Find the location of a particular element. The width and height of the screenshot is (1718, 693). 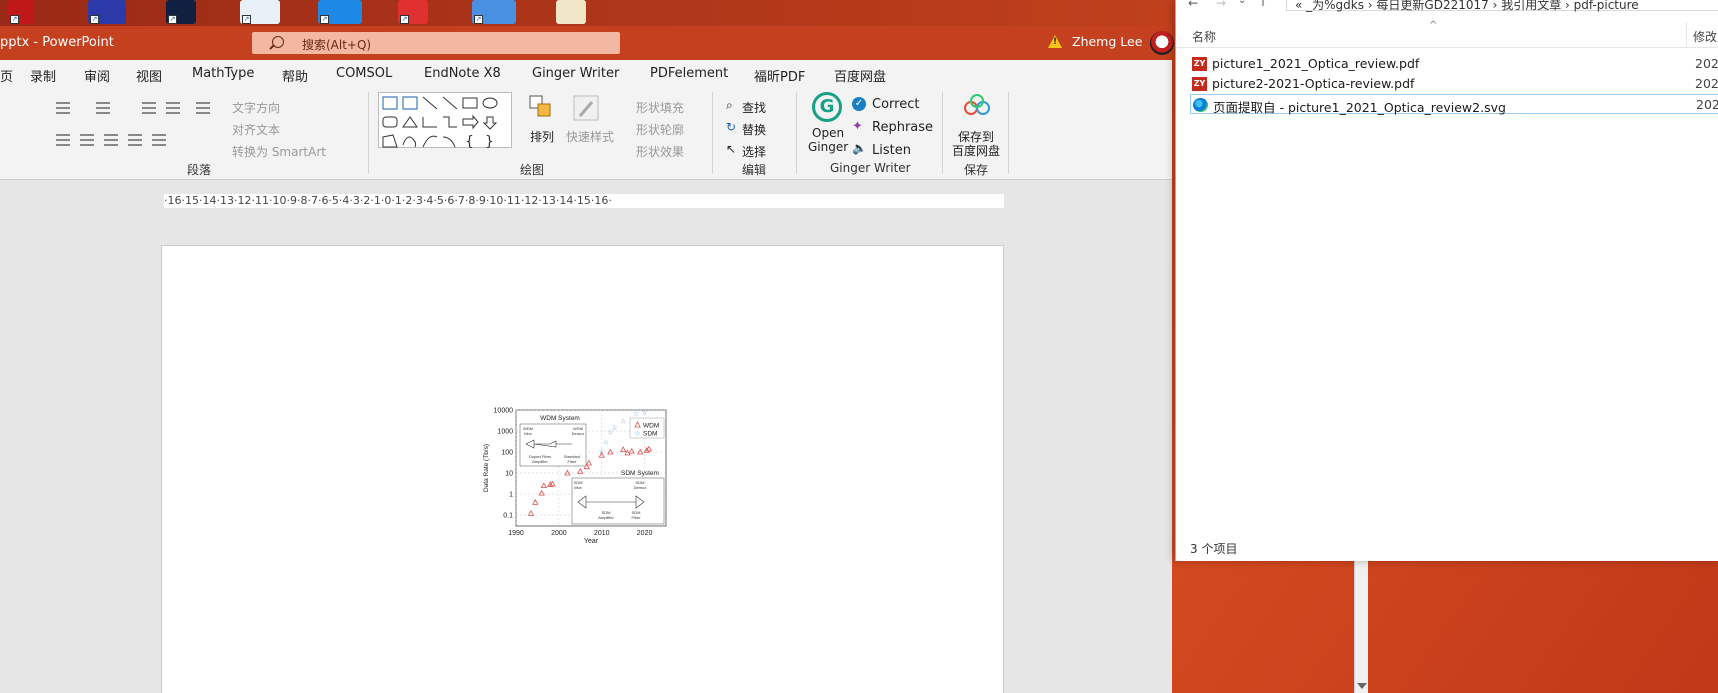

tab-record: 录制 is located at coordinates (43, 75).